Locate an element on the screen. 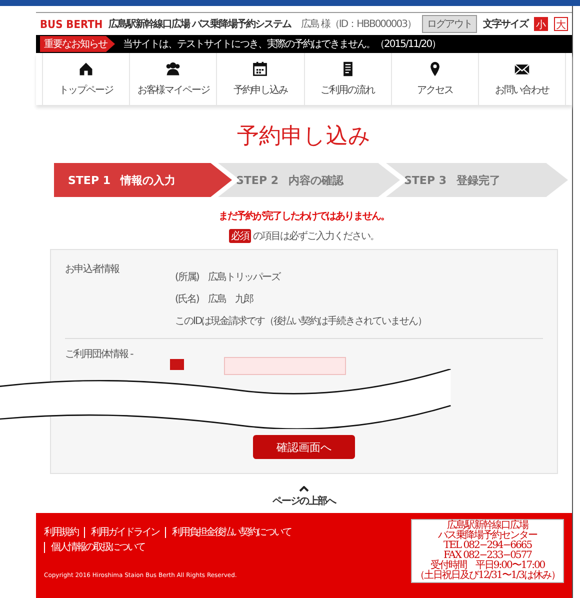 Image resolution: width=580 pixels, height=598 pixels. applicant-info: このIDは現金請求です（後払い契約は手続きされていません） is located at coordinates (301, 321).